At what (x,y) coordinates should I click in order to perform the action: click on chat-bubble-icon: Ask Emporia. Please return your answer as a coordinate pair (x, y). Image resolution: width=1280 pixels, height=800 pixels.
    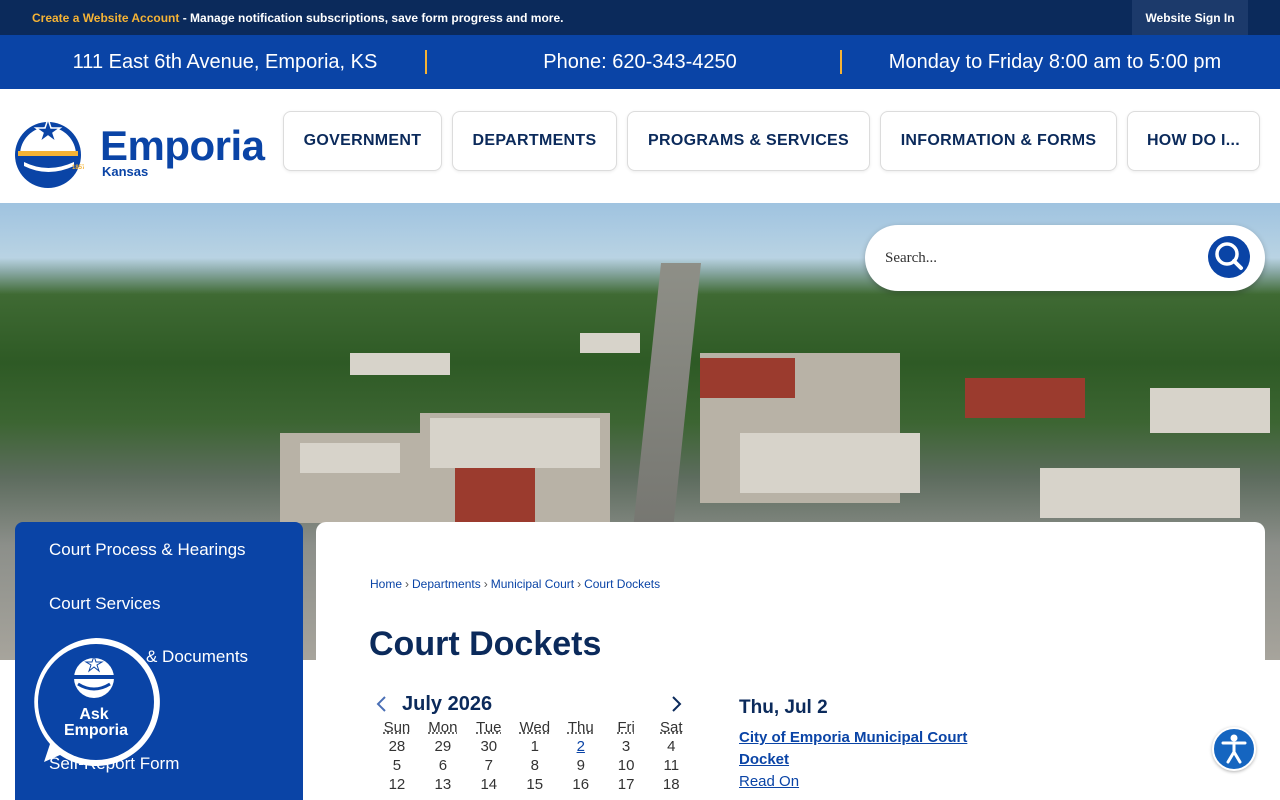
    Looking at the image, I should click on (97, 702).